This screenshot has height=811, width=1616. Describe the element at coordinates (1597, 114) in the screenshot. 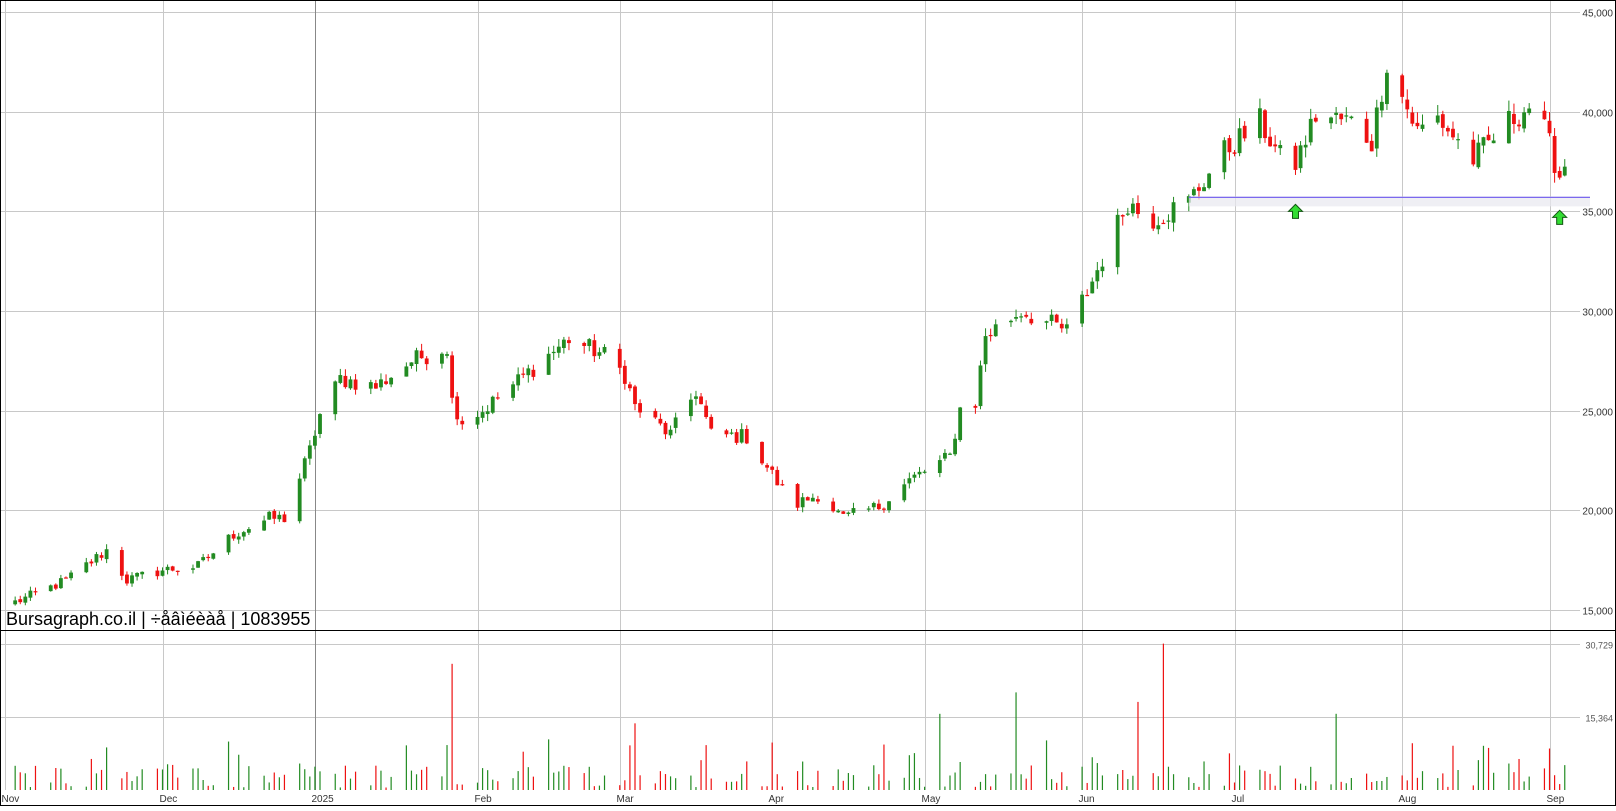

I see `price-tick-label: 40,000` at that location.